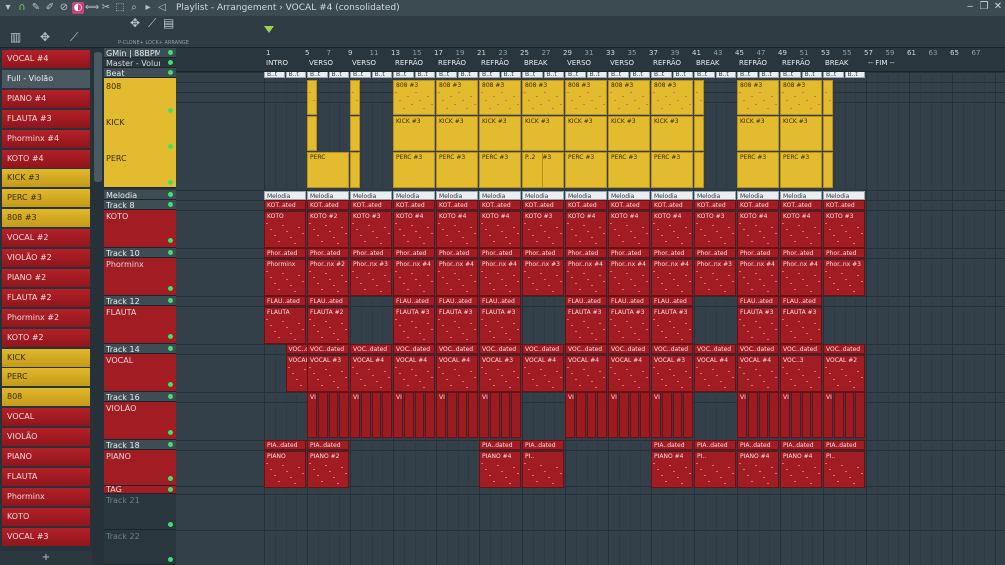  Describe the element at coordinates (46, 198) in the screenshot. I see `picker-item: PERC #3` at that location.